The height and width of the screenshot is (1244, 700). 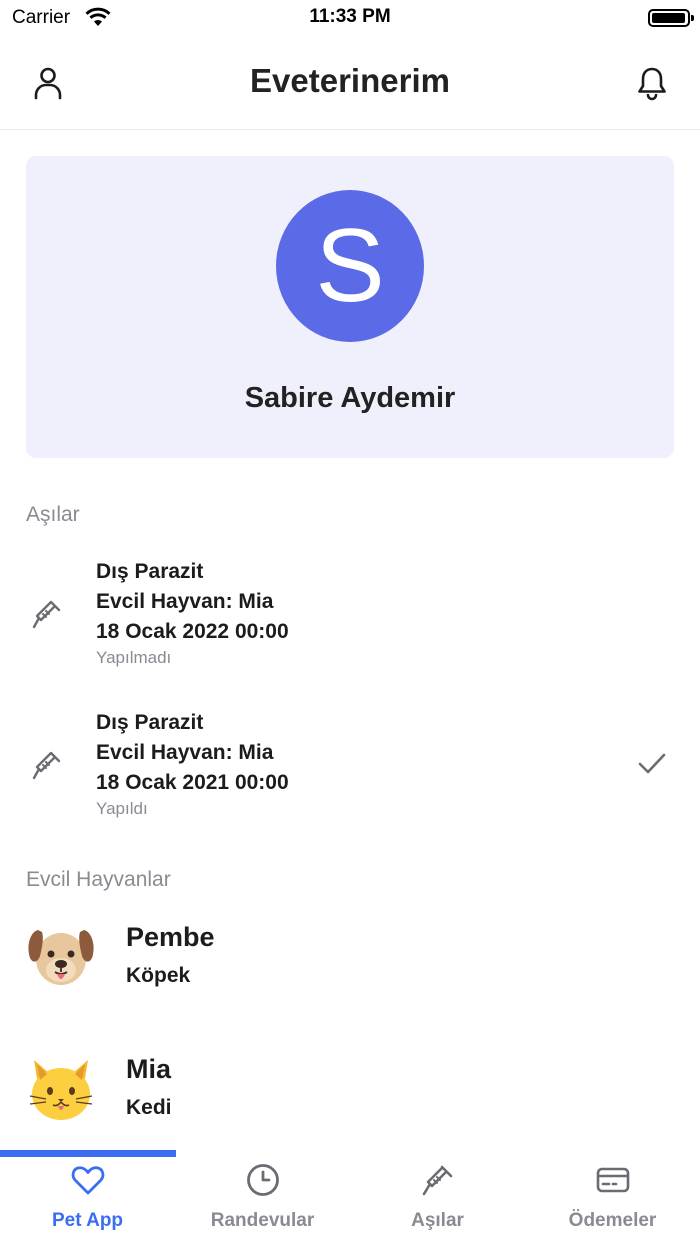 I want to click on credit-card-icon, so click(x=613, y=1180).